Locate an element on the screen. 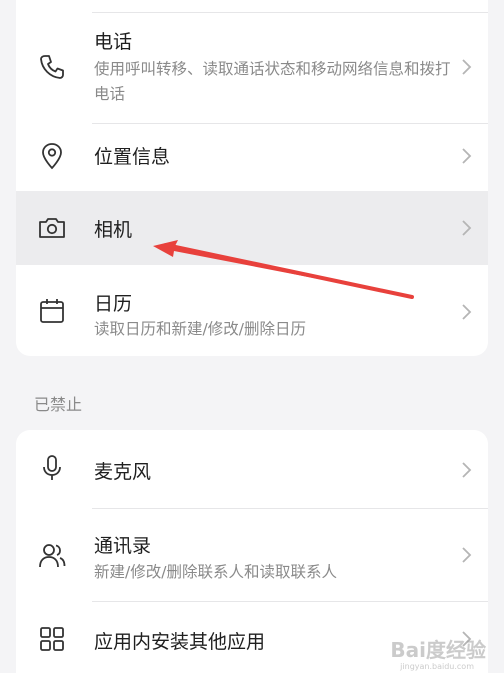  permission-title: 相机 is located at coordinates (113, 230).